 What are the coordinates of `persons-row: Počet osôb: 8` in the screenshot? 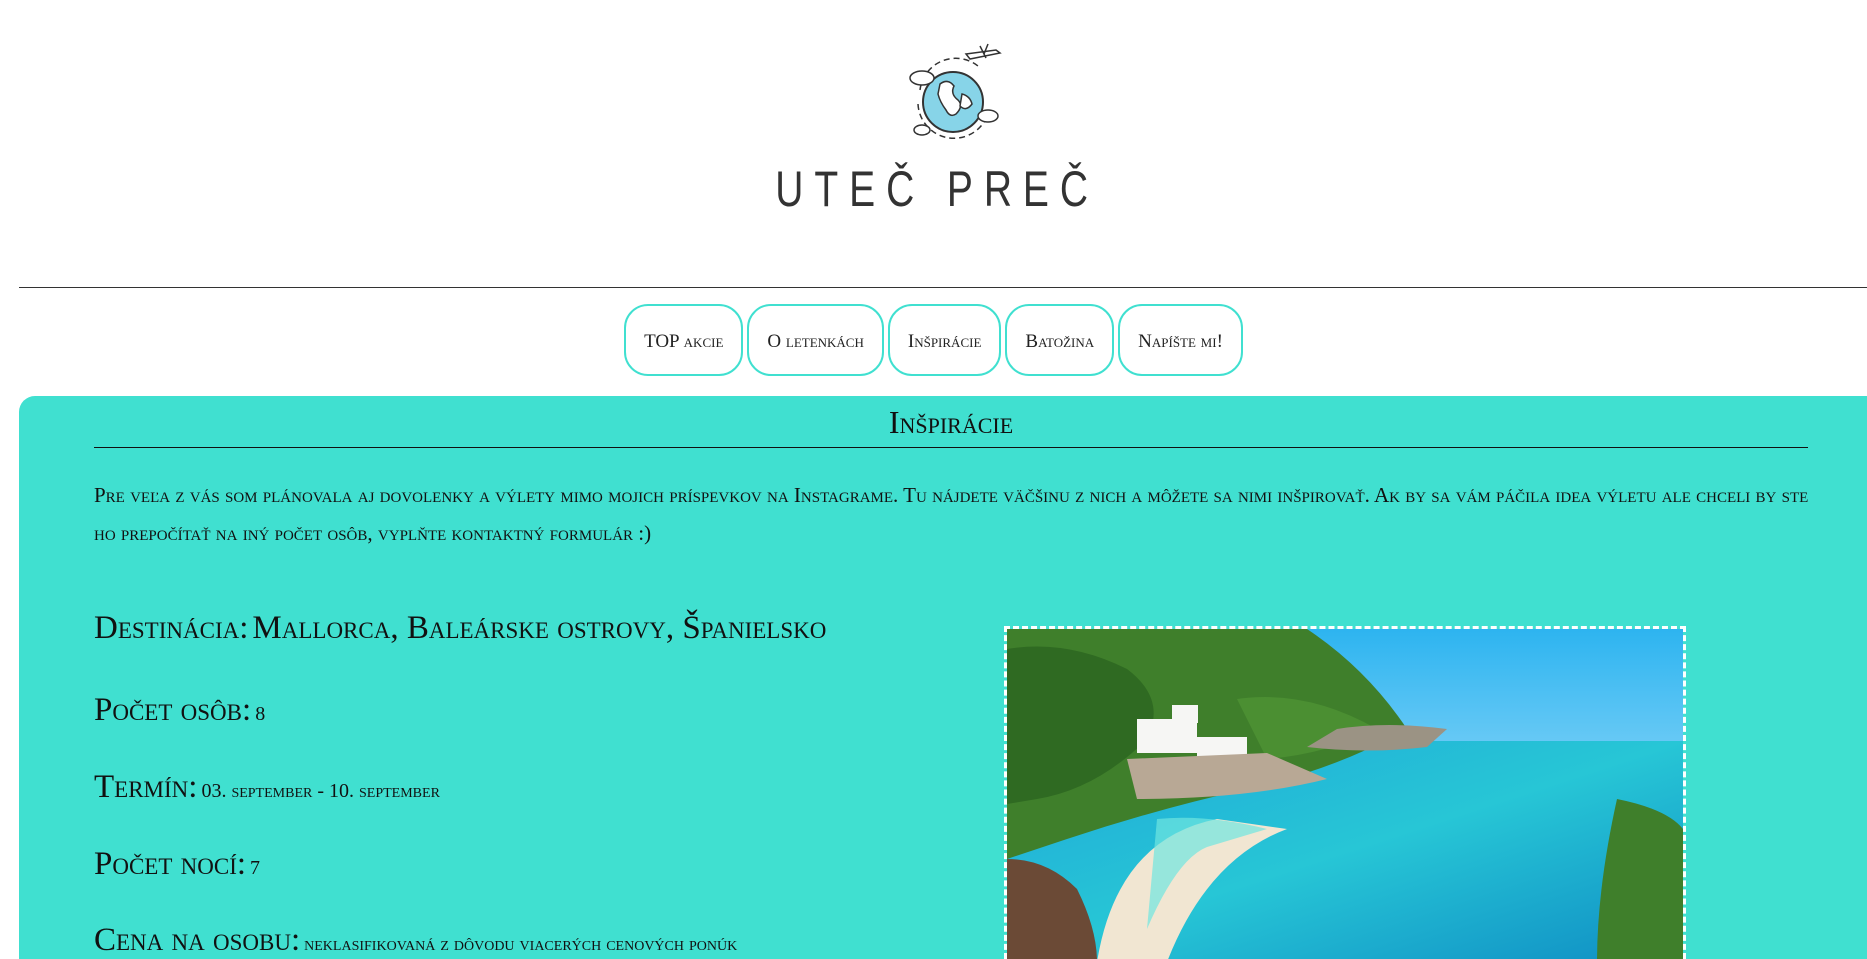 It's located at (179, 710).